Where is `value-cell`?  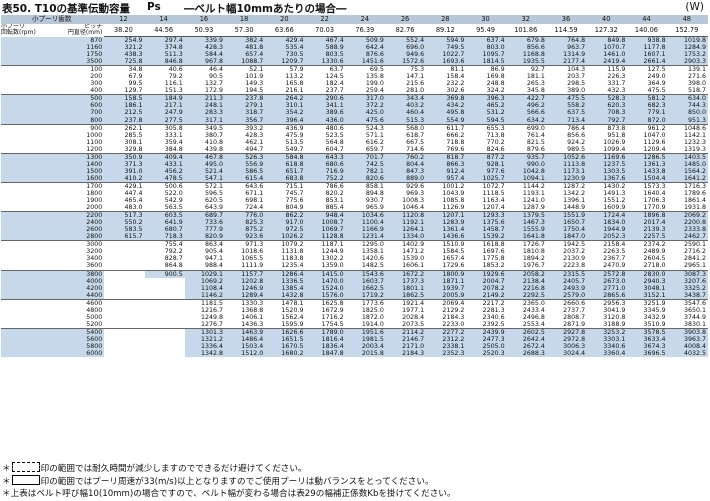
value-cell is located at coordinates (124, 288).